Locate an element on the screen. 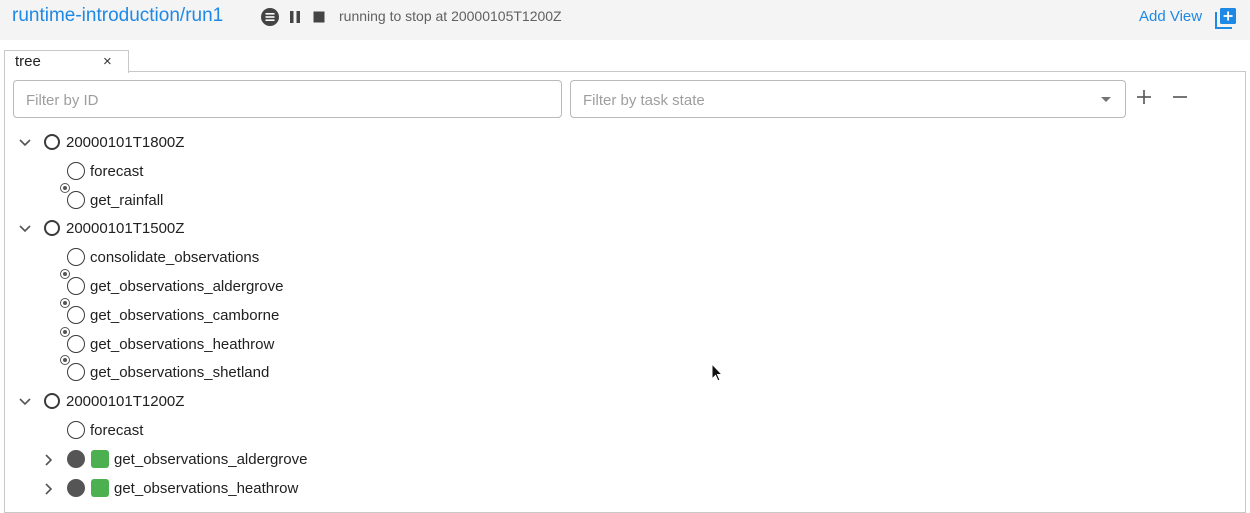  task-label: get_observations_camborne is located at coordinates (185, 315).